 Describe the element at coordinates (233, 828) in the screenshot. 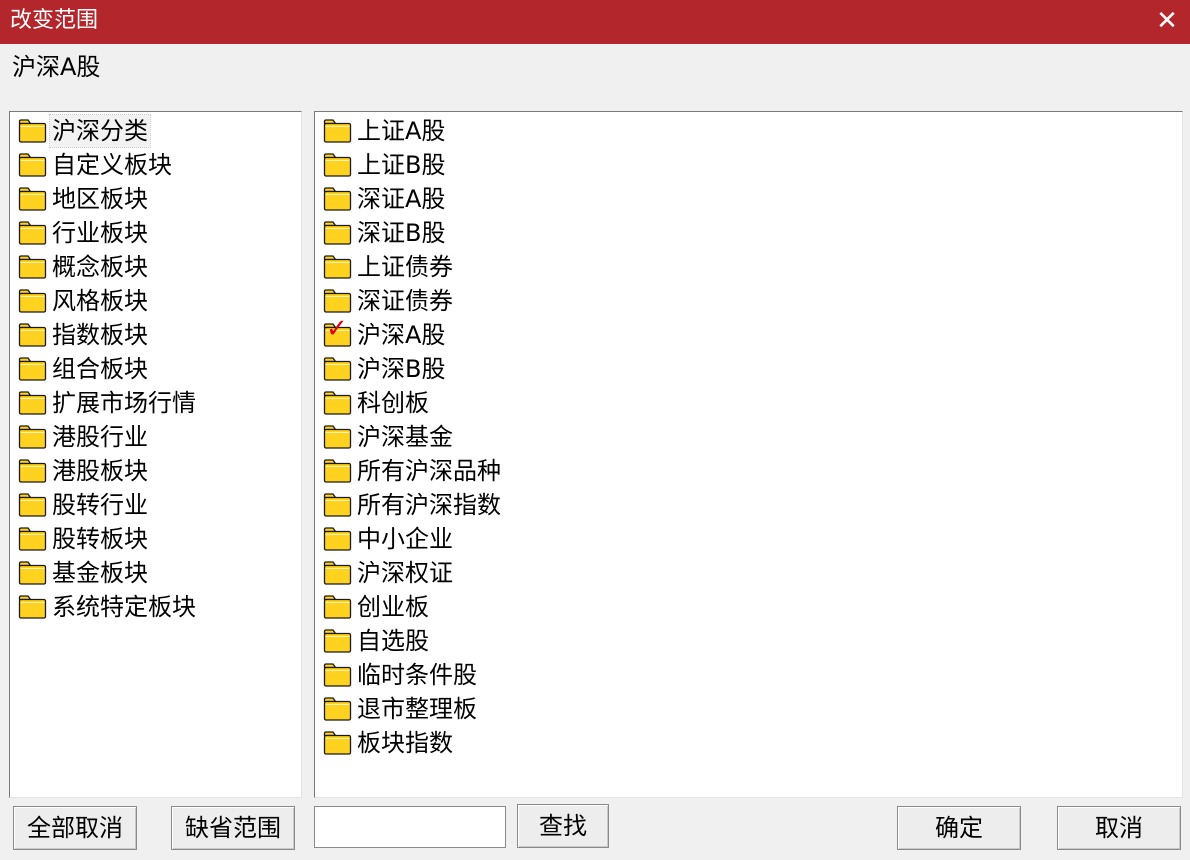

I see `default-scope-button: 缺省范围` at that location.